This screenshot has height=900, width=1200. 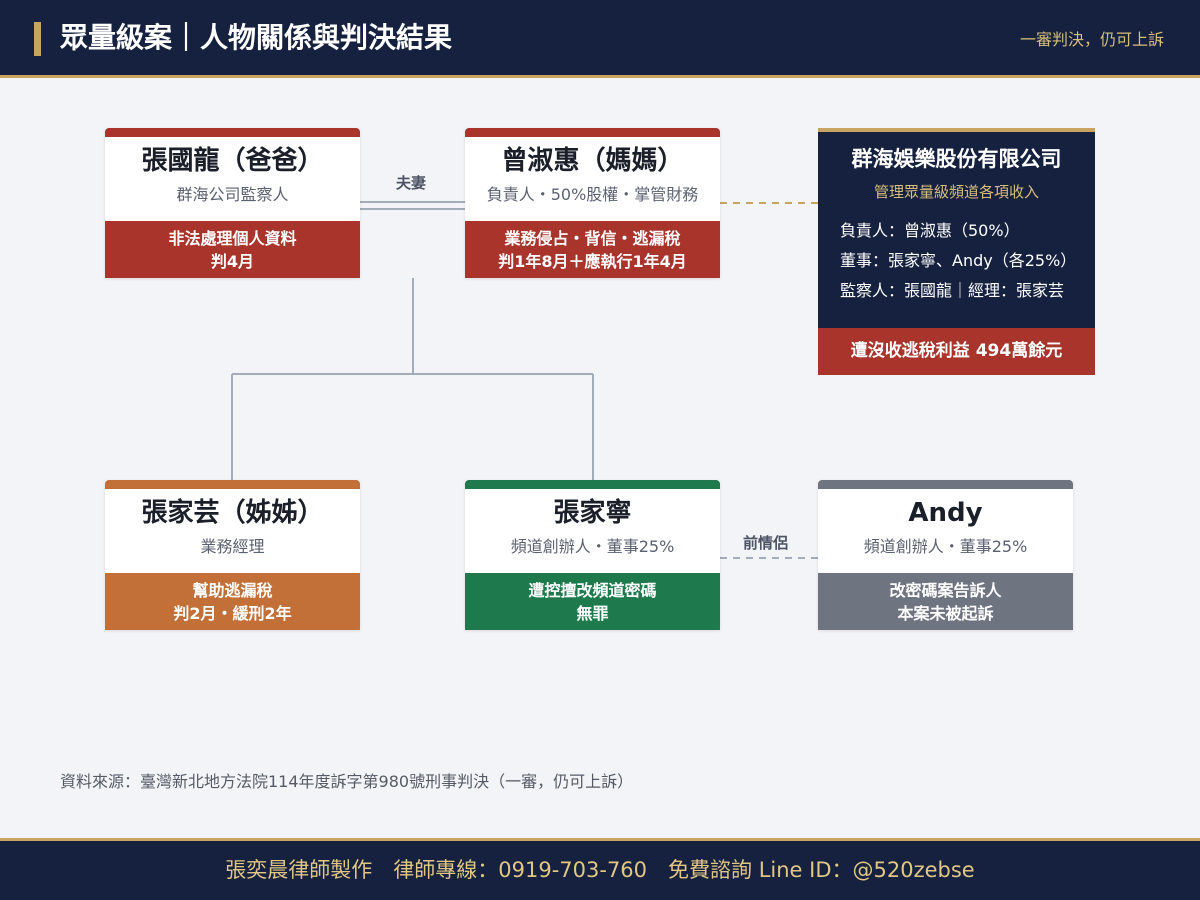 What do you see at coordinates (232, 161) in the screenshot?
I see `person-name: 張國龍（爸爸）` at bounding box center [232, 161].